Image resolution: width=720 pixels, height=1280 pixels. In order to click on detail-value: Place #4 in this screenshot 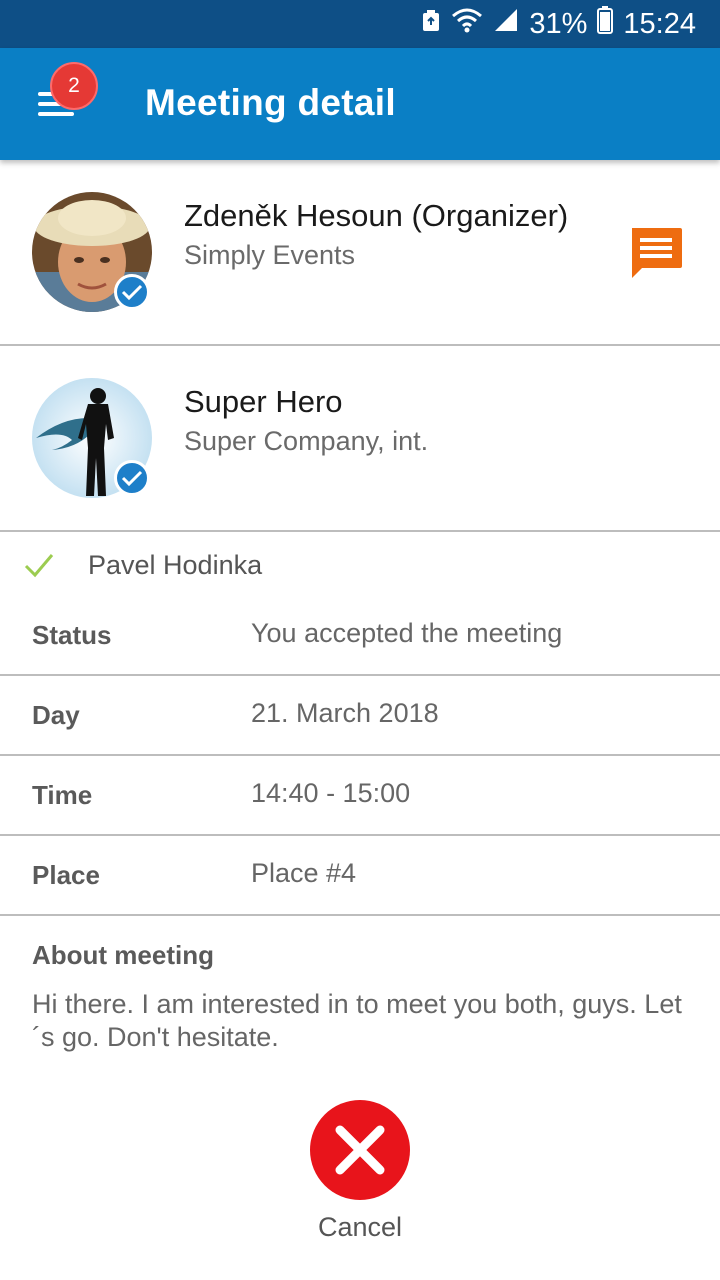, I will do `click(304, 873)`.